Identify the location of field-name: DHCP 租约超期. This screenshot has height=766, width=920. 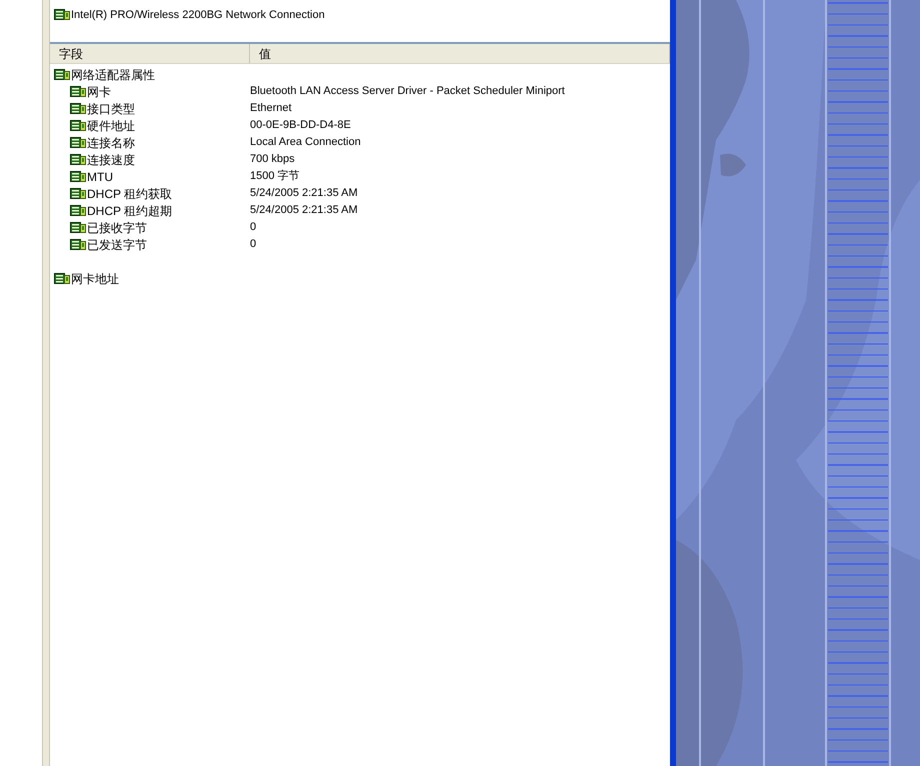
(129, 211).